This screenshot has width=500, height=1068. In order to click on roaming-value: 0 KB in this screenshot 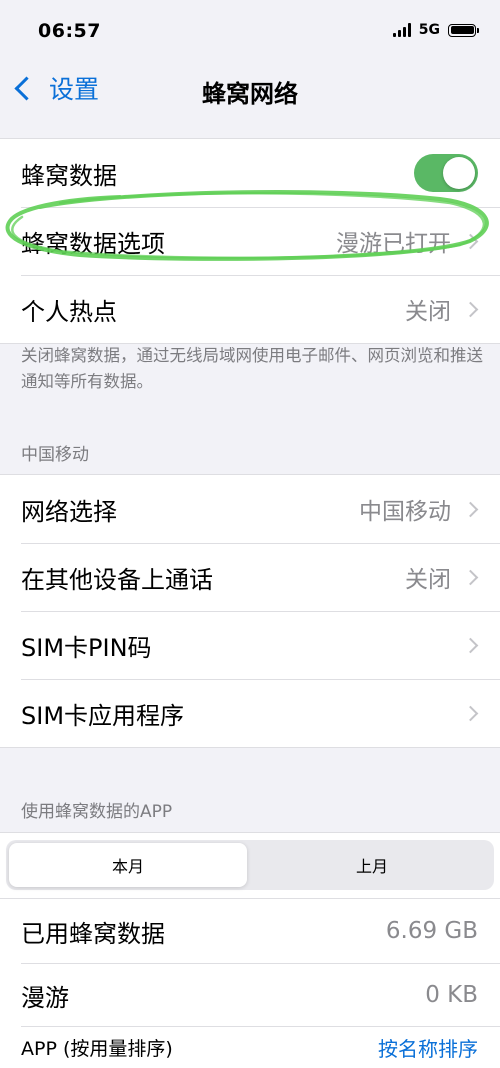, I will do `click(451, 995)`.